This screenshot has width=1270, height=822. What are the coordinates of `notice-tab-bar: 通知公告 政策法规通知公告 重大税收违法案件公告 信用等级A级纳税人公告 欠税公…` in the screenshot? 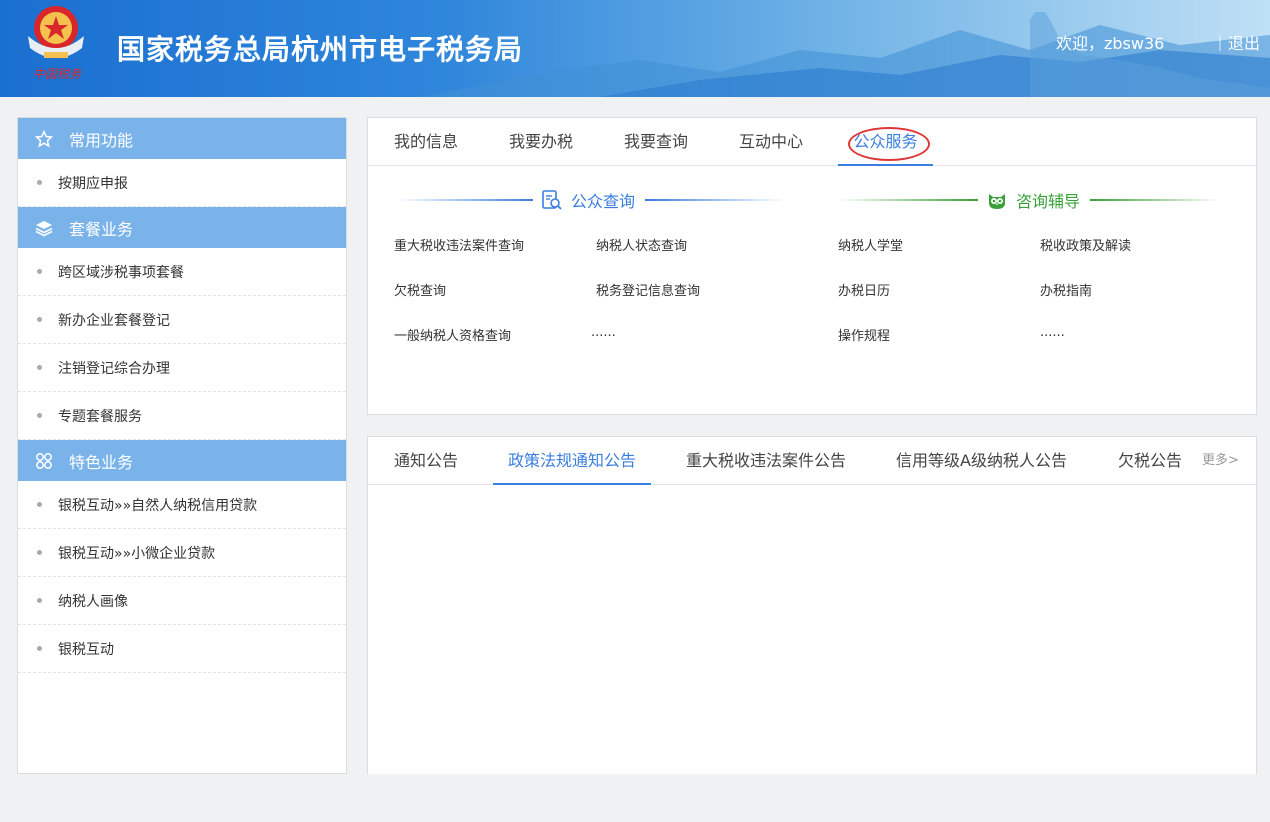 It's located at (812, 461).